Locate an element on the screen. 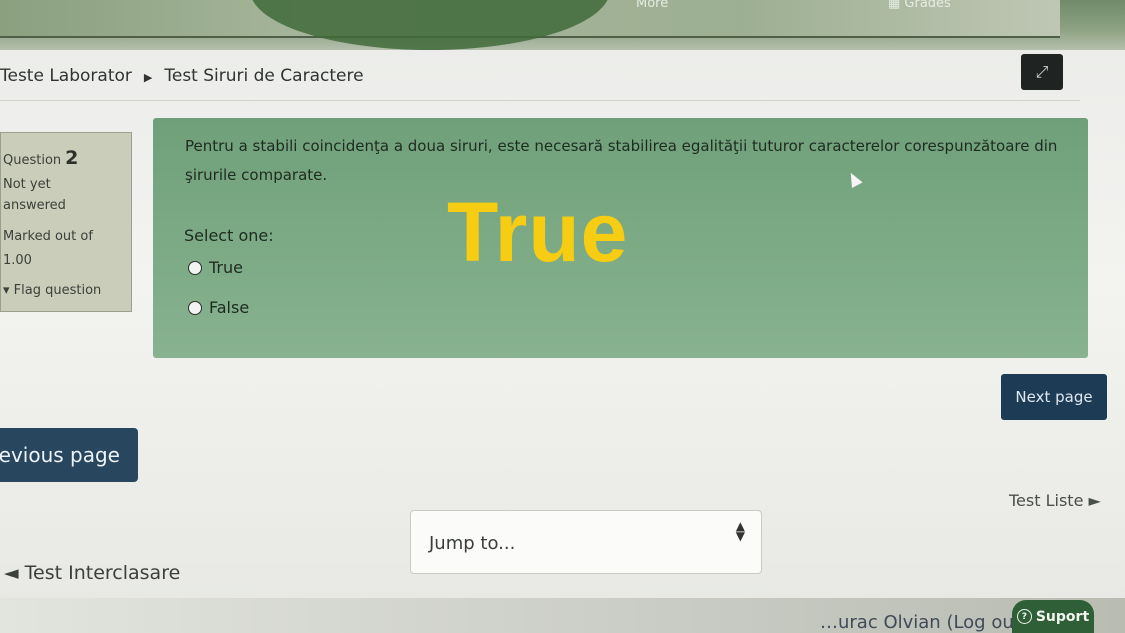  jump-to-select: Jump to... ▲ ▼ is located at coordinates (586, 542).